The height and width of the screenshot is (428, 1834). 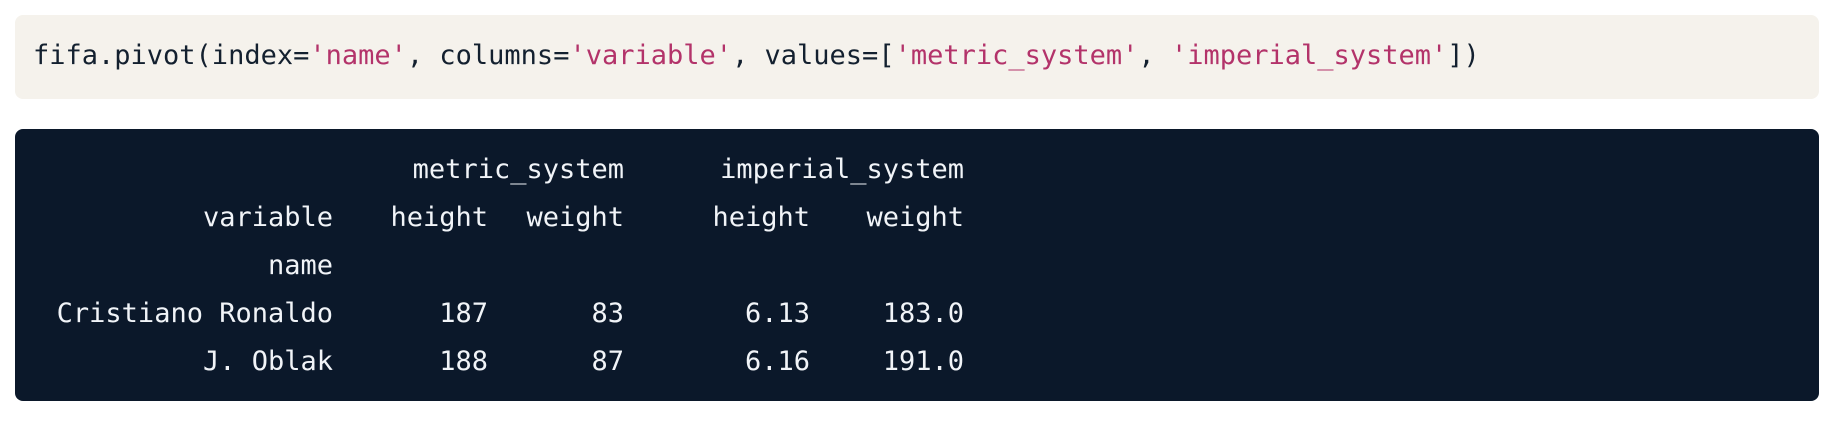 What do you see at coordinates (267, 361) in the screenshot?
I see `row-label: J. Oblak` at bounding box center [267, 361].